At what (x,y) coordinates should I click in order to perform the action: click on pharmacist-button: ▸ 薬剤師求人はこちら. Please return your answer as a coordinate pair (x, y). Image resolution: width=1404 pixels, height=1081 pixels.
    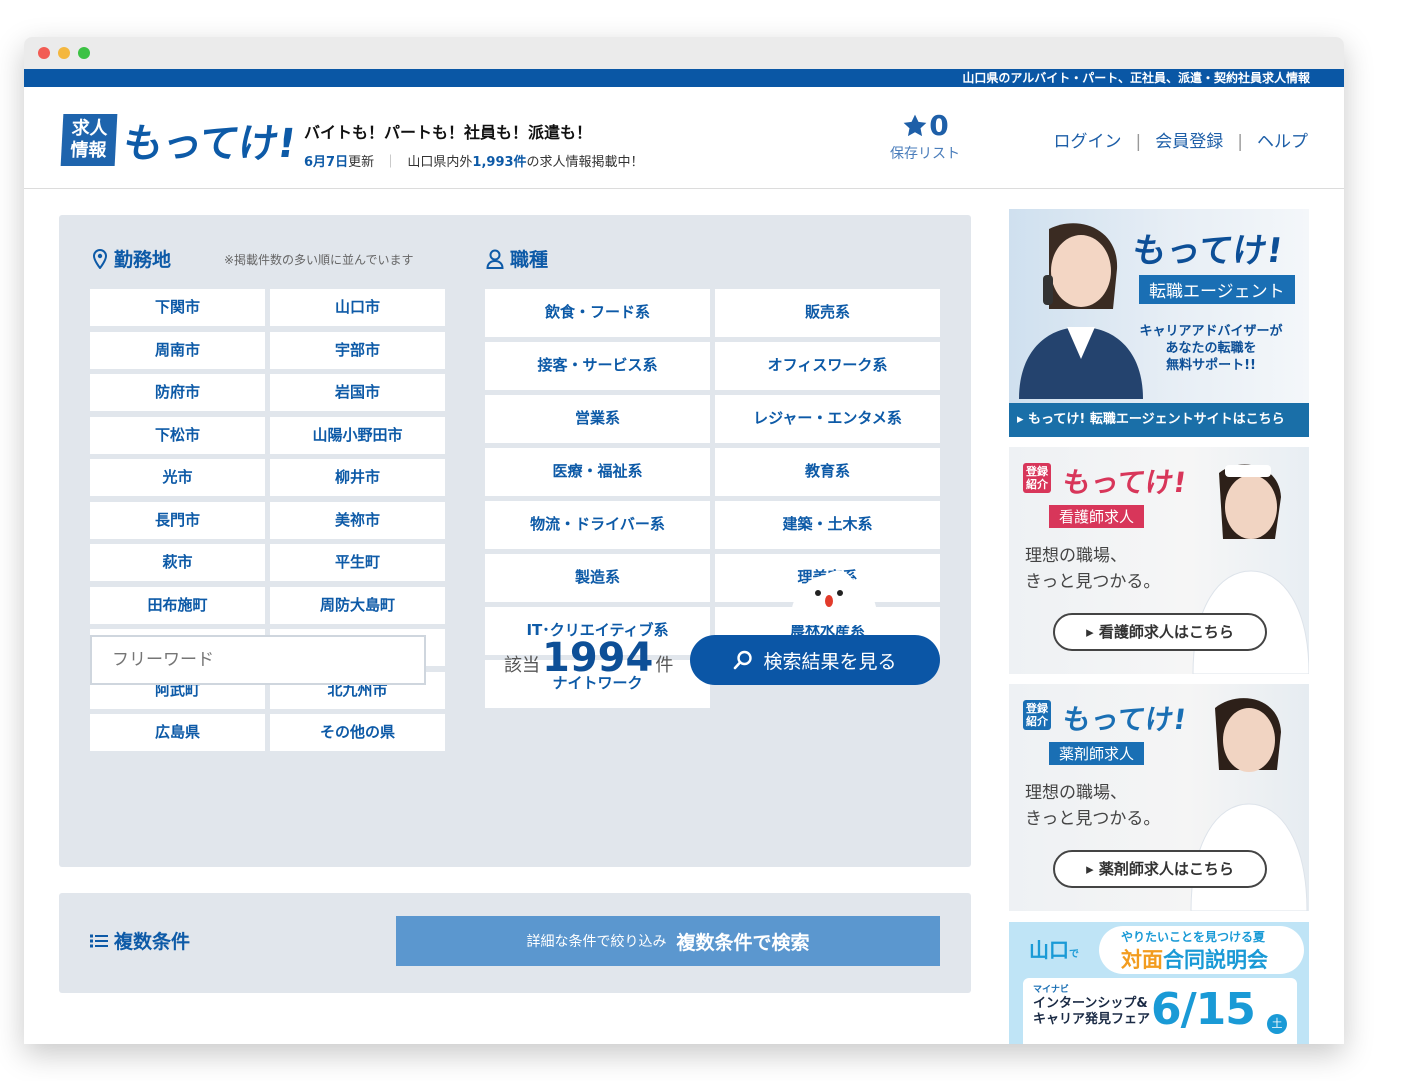
    Looking at the image, I should click on (1160, 869).